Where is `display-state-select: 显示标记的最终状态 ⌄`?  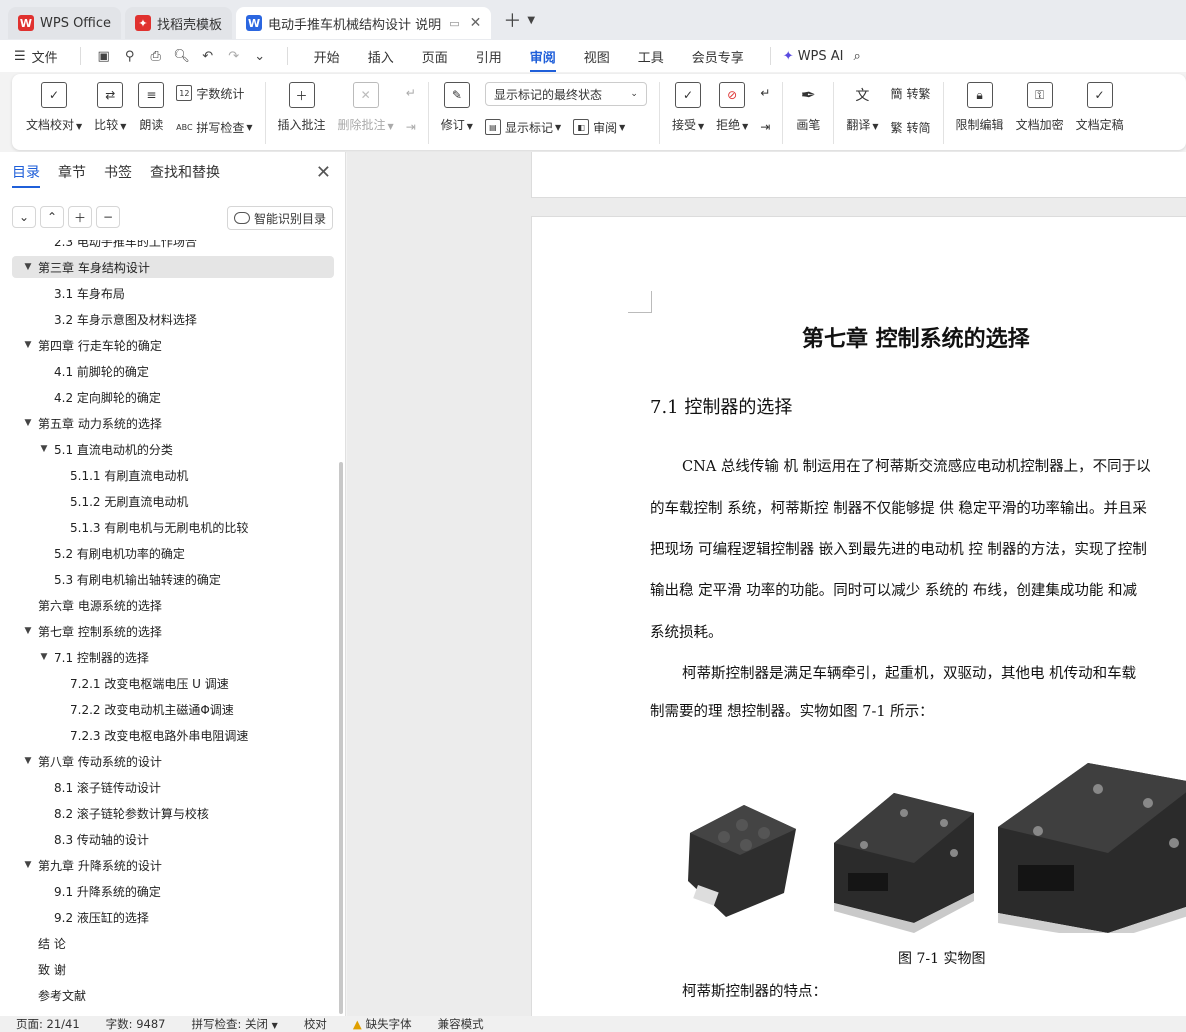 display-state-select: 显示标记的最终状态 ⌄ is located at coordinates (565, 94).